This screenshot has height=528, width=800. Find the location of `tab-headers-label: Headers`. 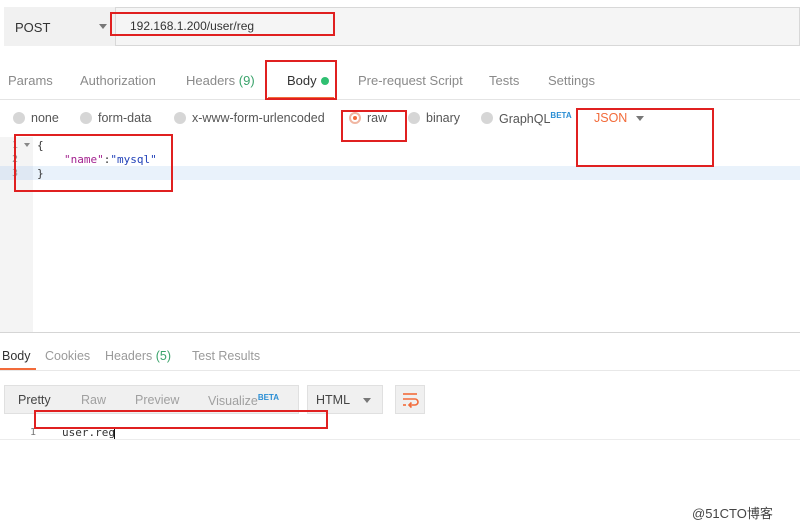

tab-headers-label: Headers is located at coordinates (211, 80).